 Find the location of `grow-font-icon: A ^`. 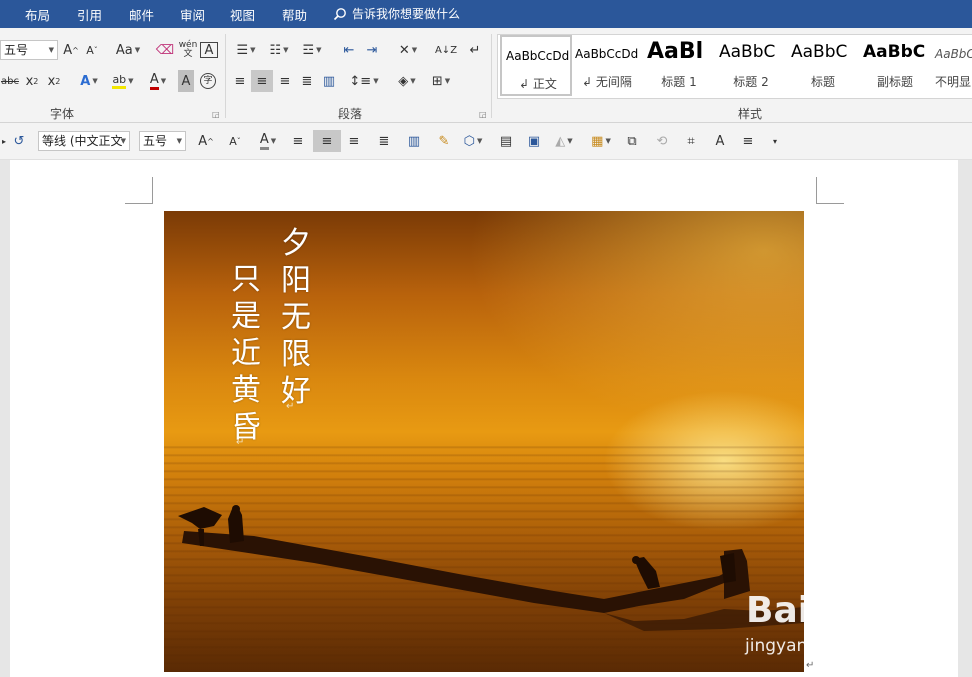

grow-font-icon: A ^ is located at coordinates (71, 50).